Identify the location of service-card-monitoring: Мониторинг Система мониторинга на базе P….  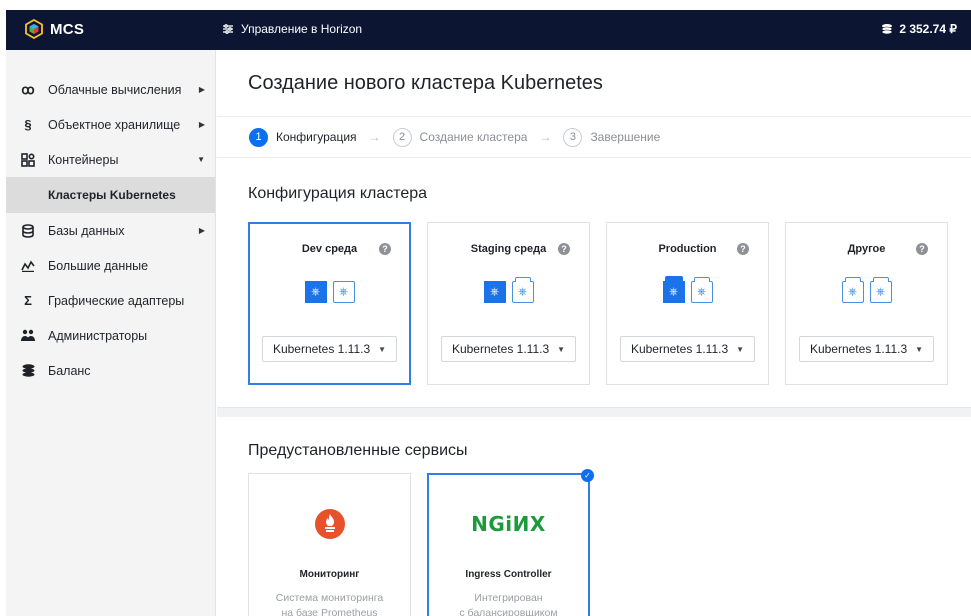
(329, 544).